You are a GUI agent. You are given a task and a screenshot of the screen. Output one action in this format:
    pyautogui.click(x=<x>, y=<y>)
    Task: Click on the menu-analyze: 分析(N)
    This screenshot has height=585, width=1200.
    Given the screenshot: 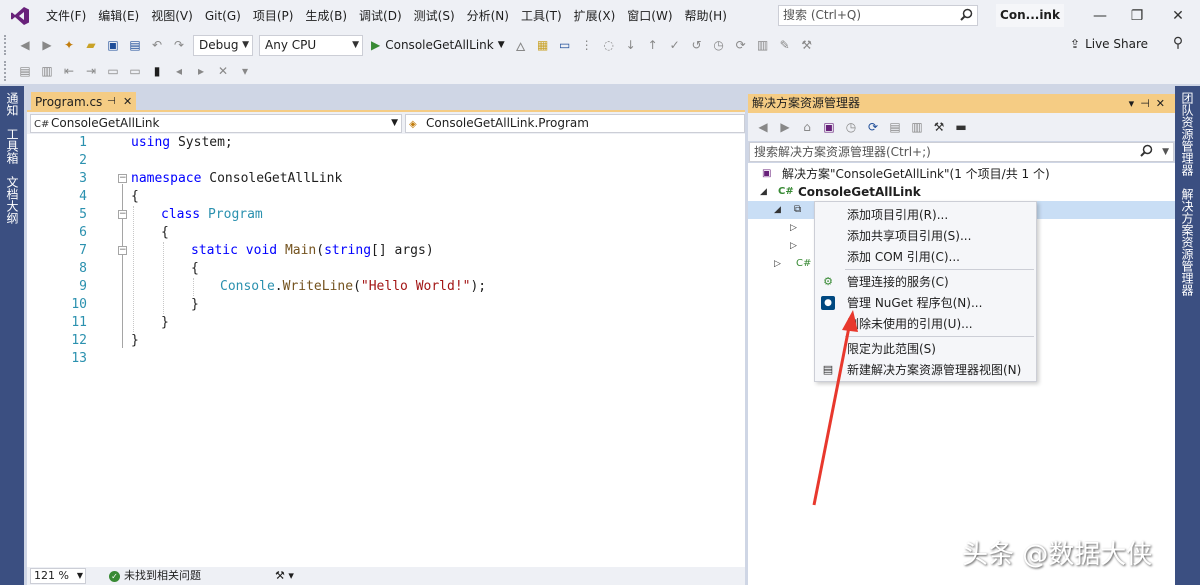 What is the action you would take?
    pyautogui.click(x=488, y=16)
    